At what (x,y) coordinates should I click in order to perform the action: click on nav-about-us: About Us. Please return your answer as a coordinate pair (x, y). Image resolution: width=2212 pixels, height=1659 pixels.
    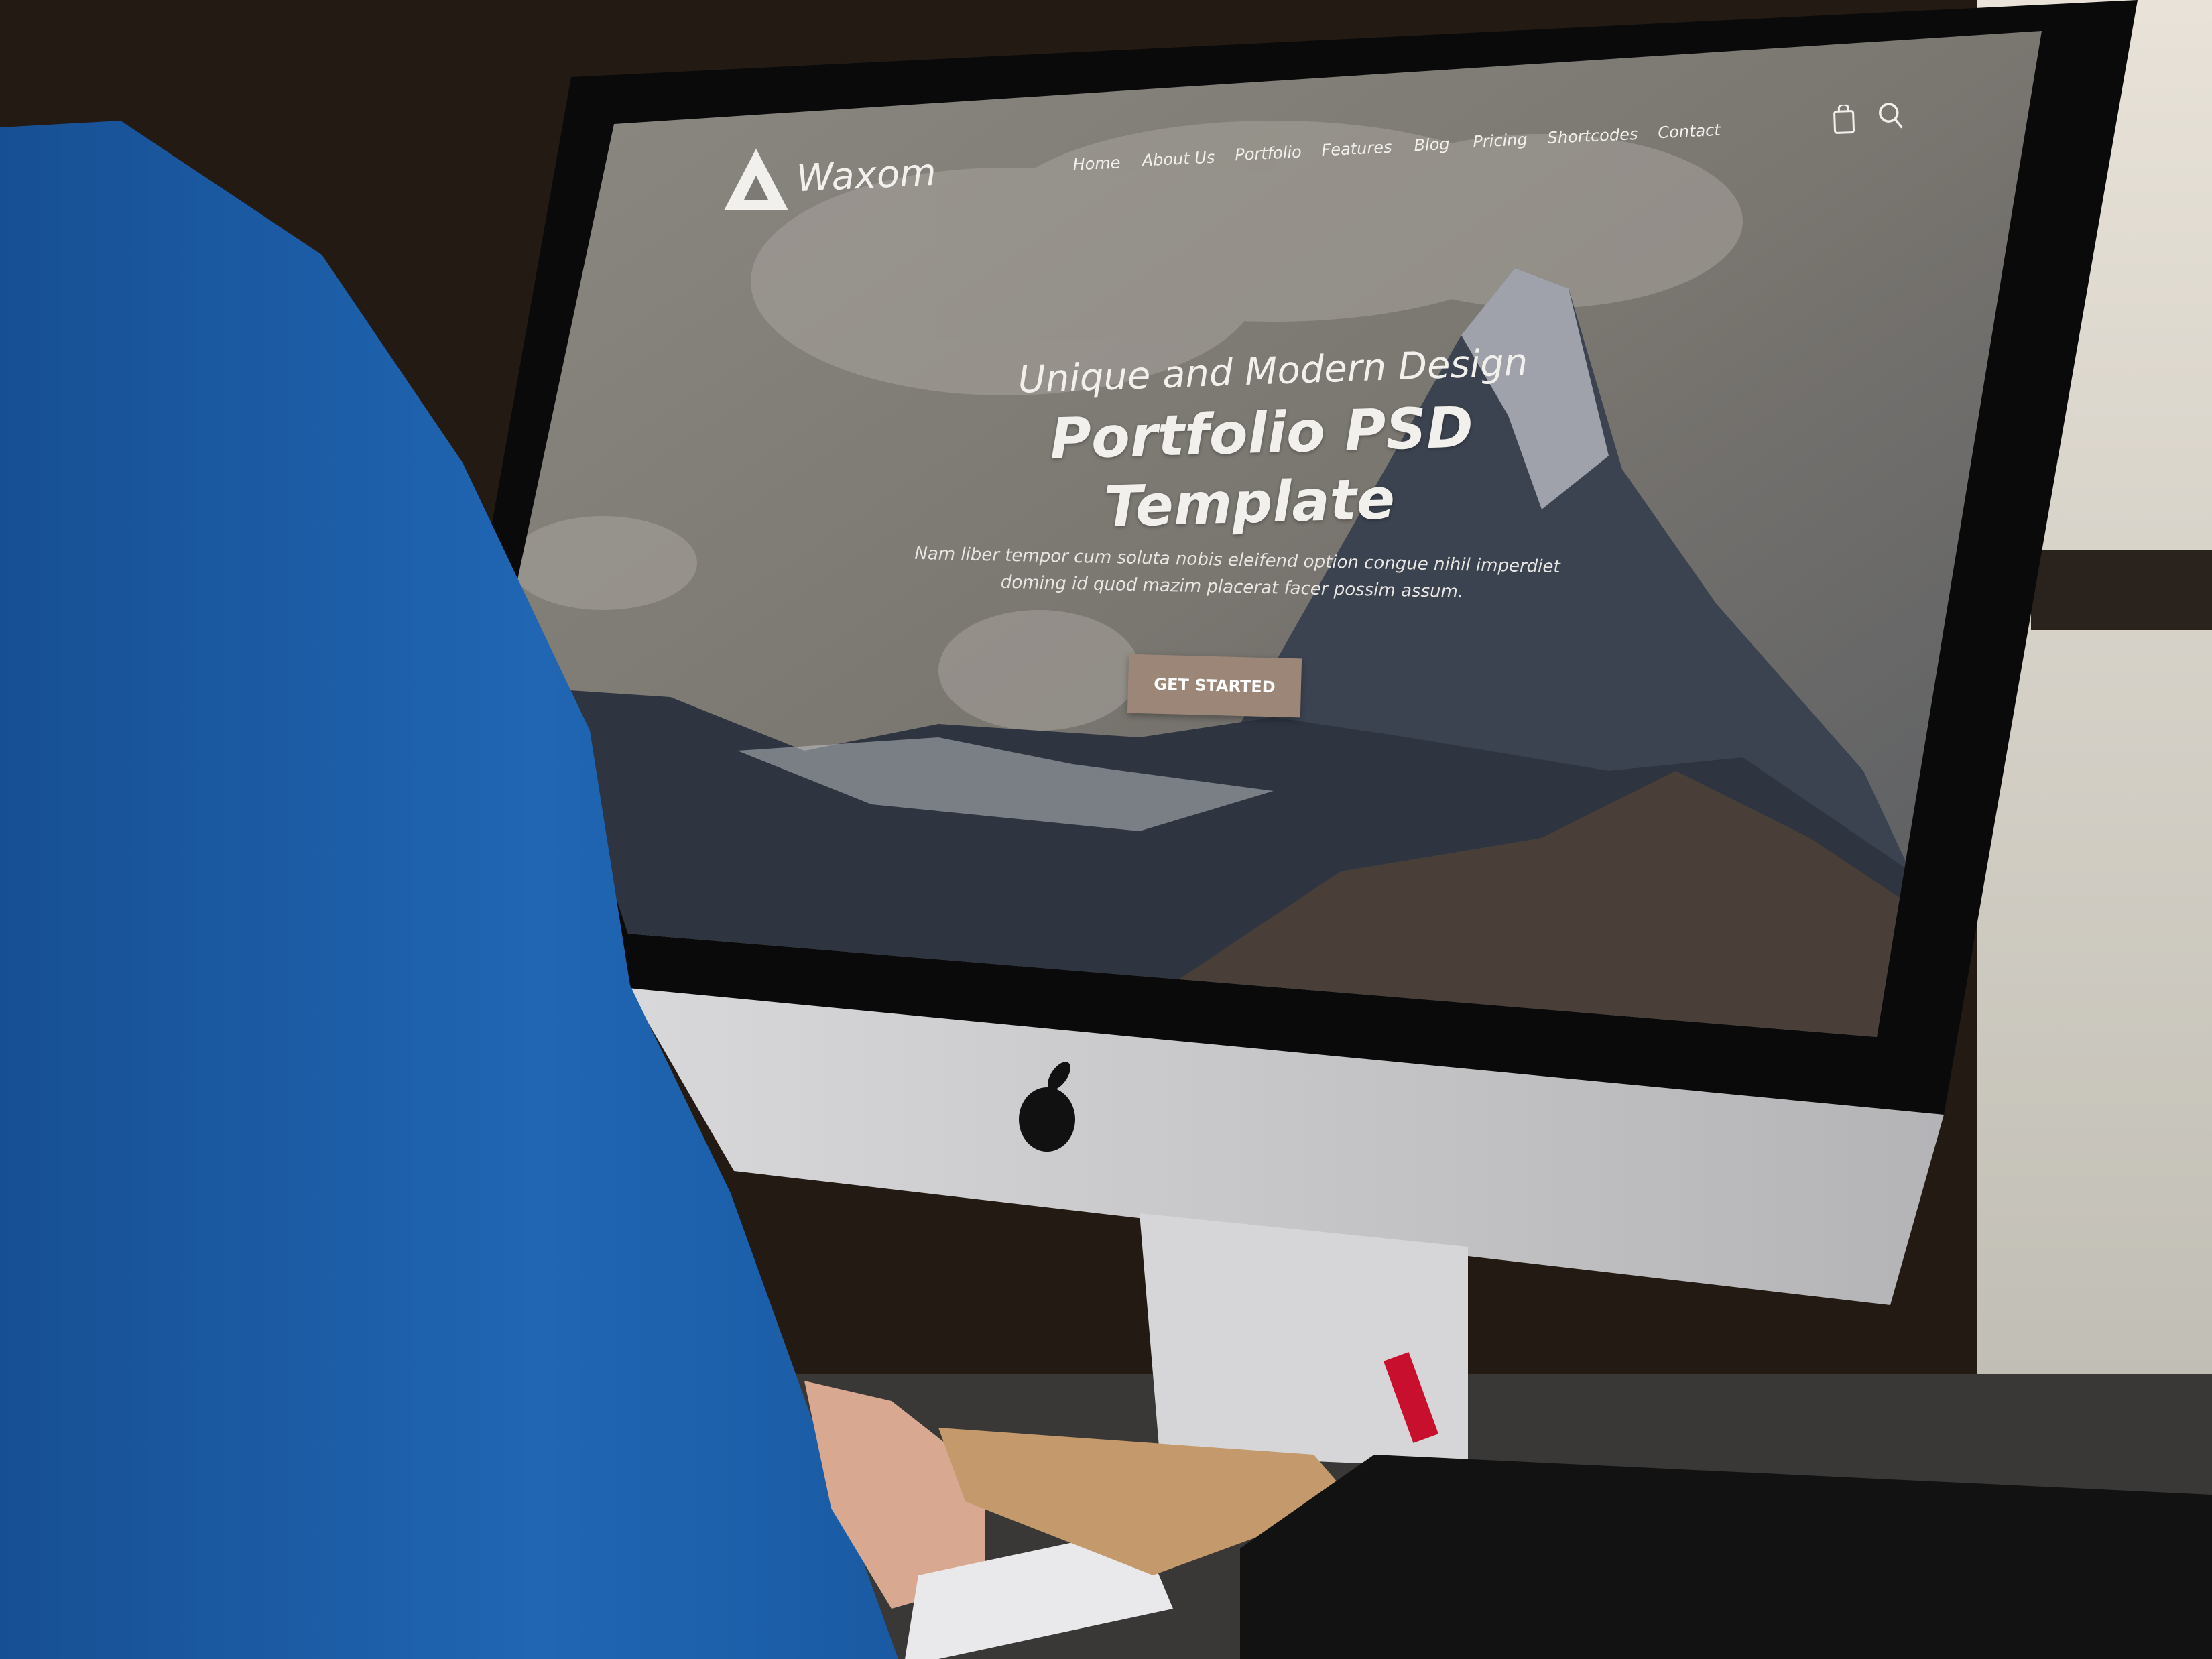
    Looking at the image, I should click on (1178, 159).